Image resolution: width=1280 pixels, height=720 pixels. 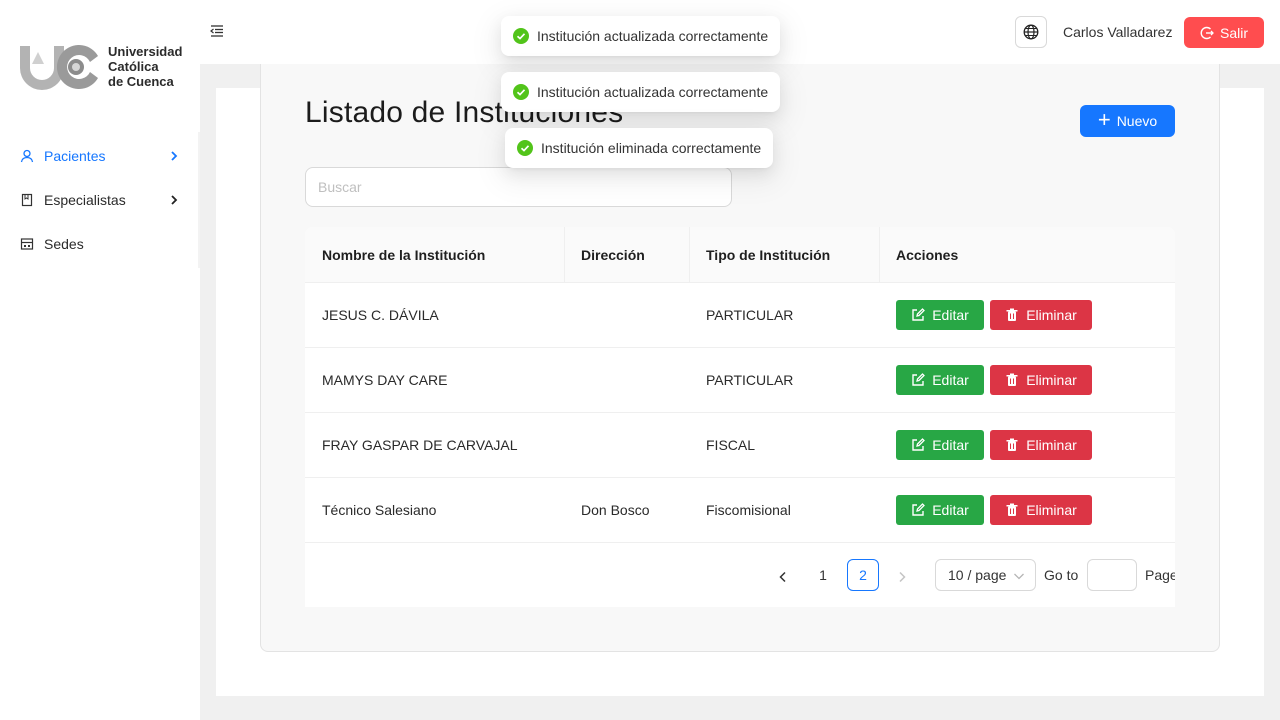 I want to click on sidebar-item-label: Especialistas, so click(x=85, y=200).